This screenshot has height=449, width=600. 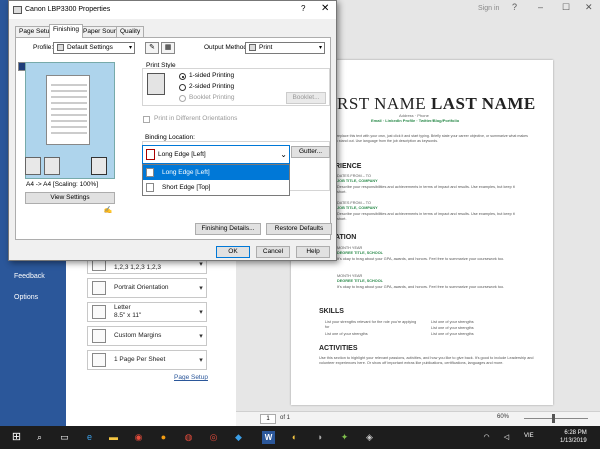 What do you see at coordinates (313, 252) in the screenshot?
I see `help-button: Help` at bounding box center [313, 252].